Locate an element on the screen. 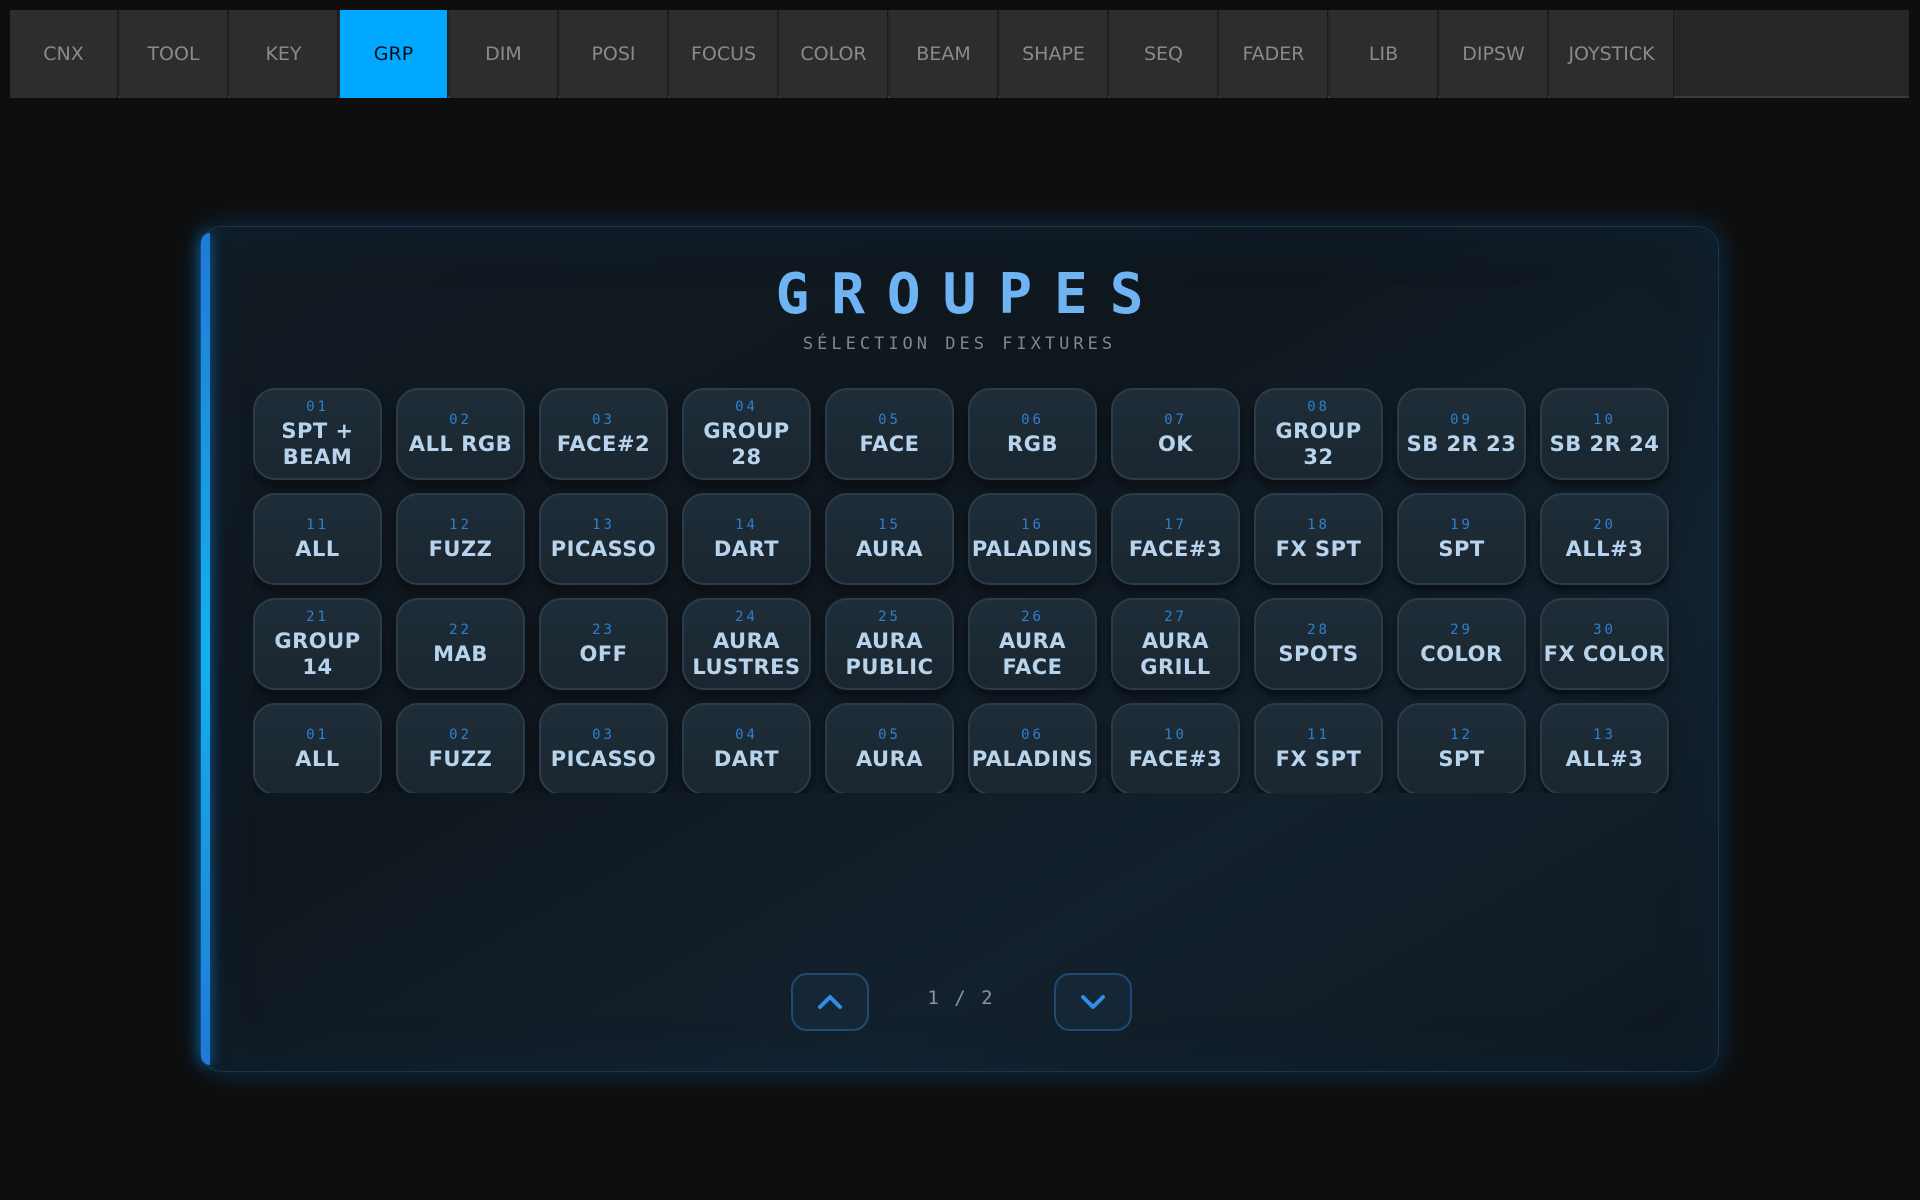 The width and height of the screenshot is (1920, 1200). group-button: 03 FACE#2 is located at coordinates (603, 434).